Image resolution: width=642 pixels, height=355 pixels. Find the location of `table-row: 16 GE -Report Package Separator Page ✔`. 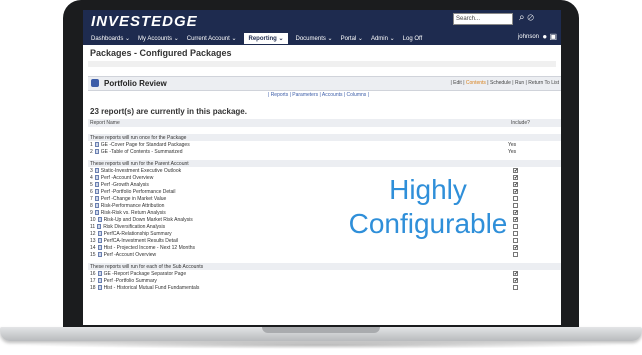

table-row: 16 GE -Report Package Separator Page ✔ is located at coordinates (324, 273).